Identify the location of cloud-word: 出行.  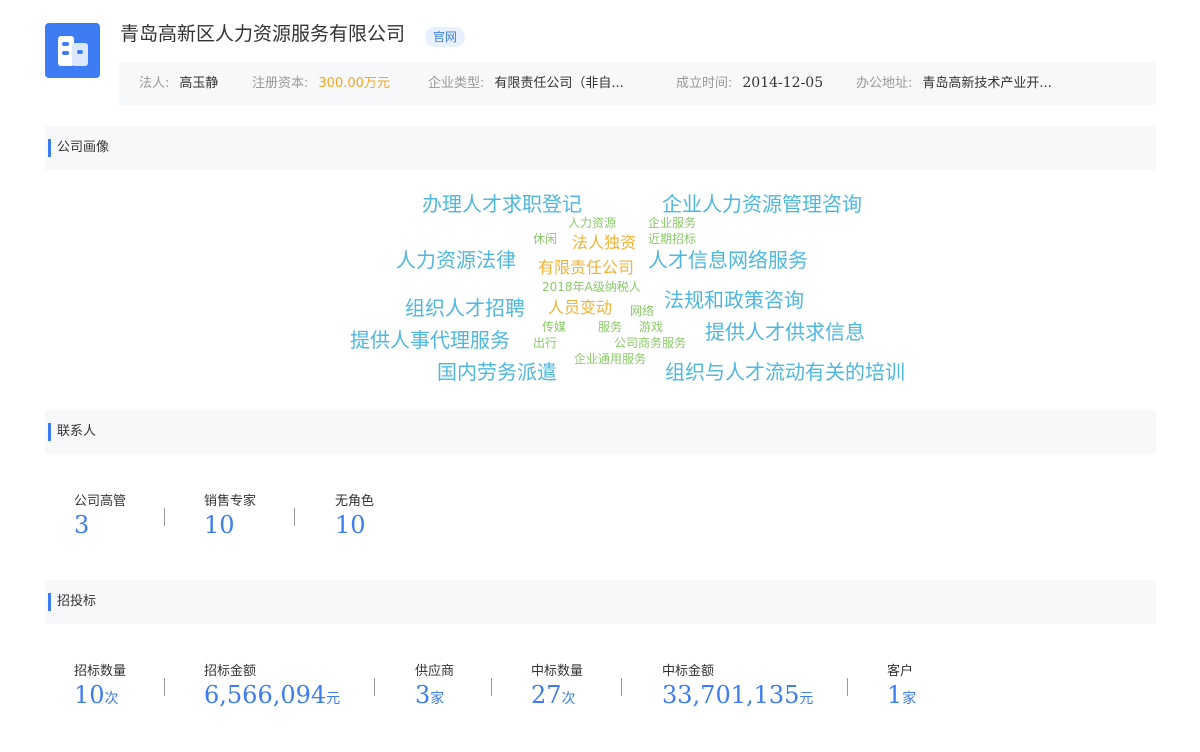
(545, 343).